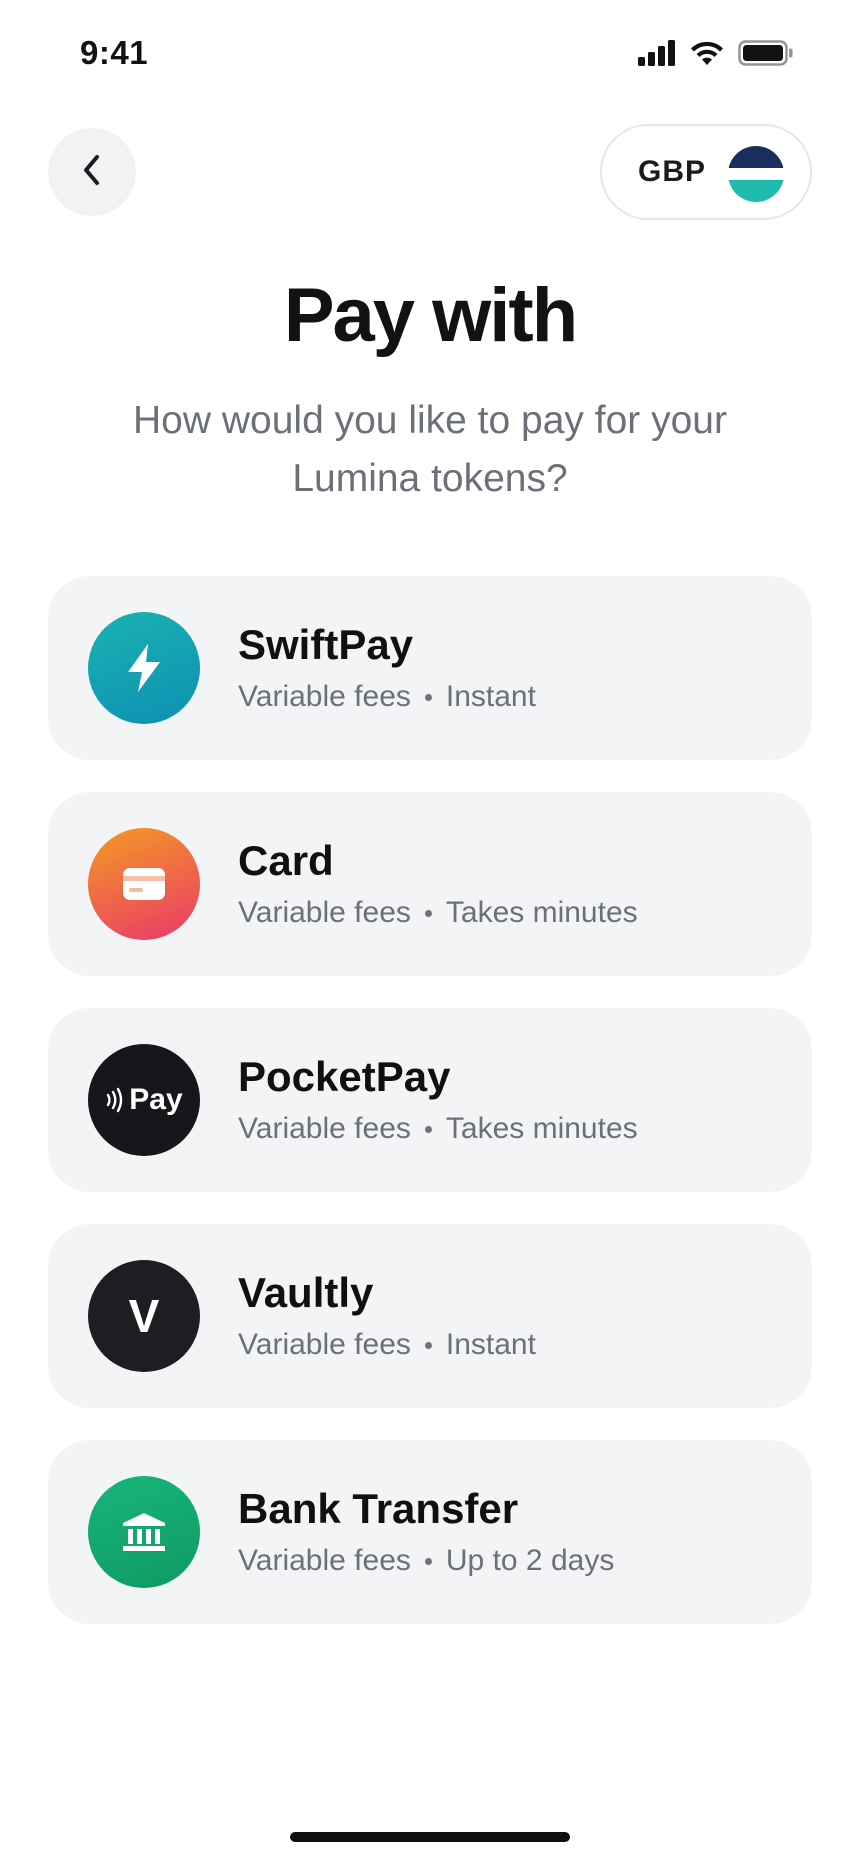  What do you see at coordinates (144, 884) in the screenshot?
I see `credit-card-icon` at bounding box center [144, 884].